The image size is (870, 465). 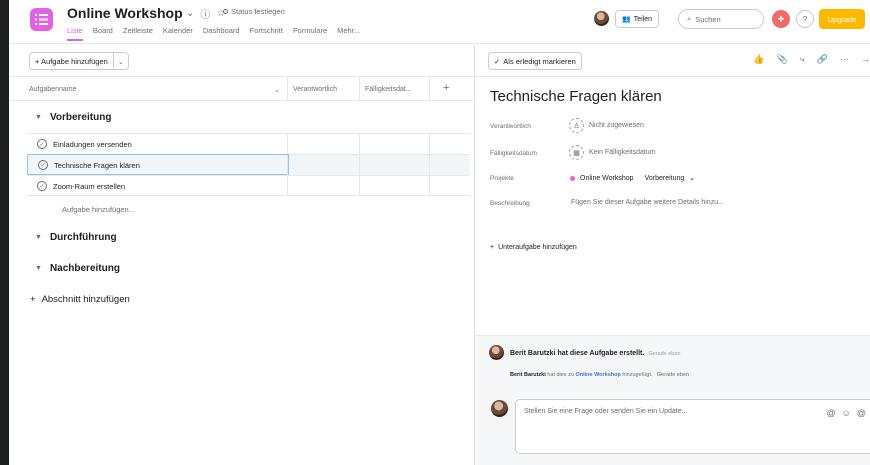 I want to click on upgrade-button: Upgrade, so click(x=842, y=19).